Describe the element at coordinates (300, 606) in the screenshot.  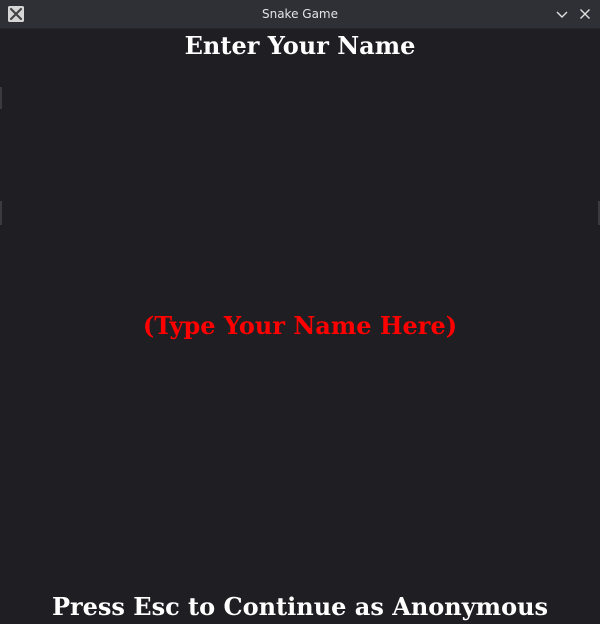
I see `esc-hint: Press Esc to Continue as Anonymous` at that location.